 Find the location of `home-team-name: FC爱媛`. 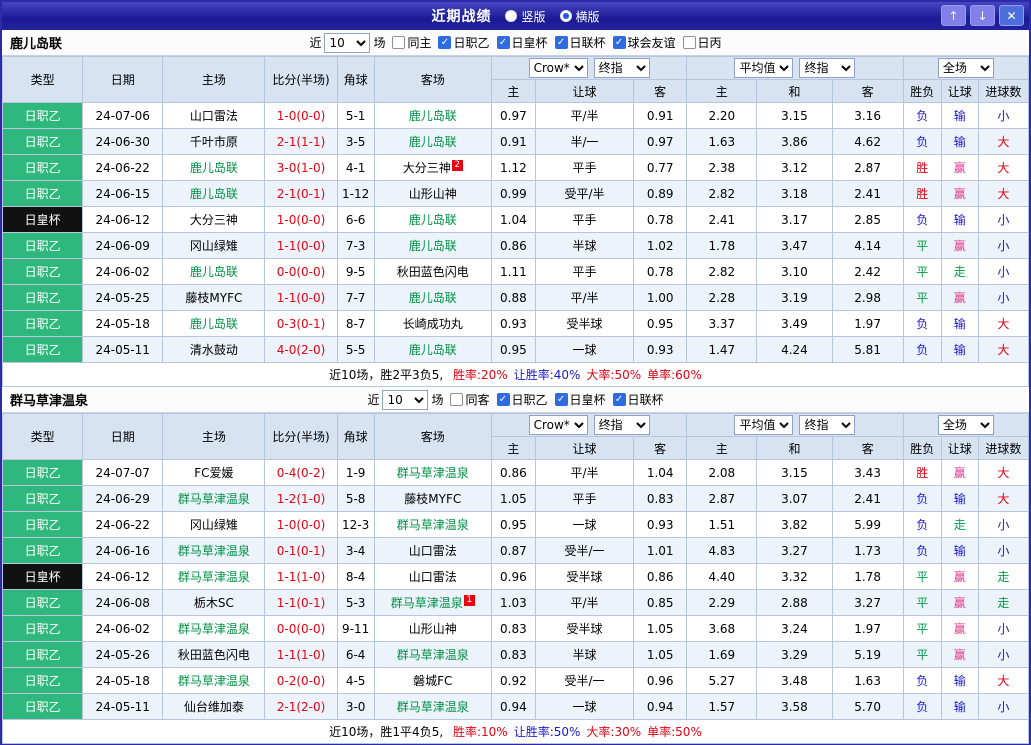

home-team-name: FC爱媛 is located at coordinates (213, 473).